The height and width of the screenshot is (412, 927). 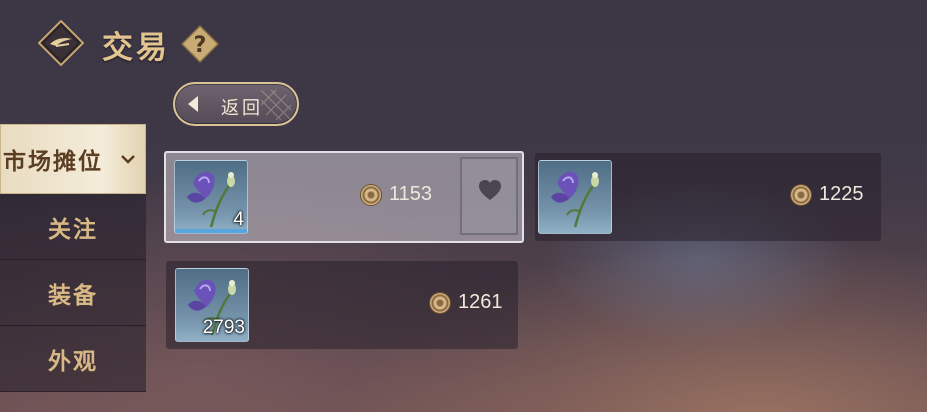 What do you see at coordinates (841, 194) in the screenshot?
I see `price-value: 1225` at bounding box center [841, 194].